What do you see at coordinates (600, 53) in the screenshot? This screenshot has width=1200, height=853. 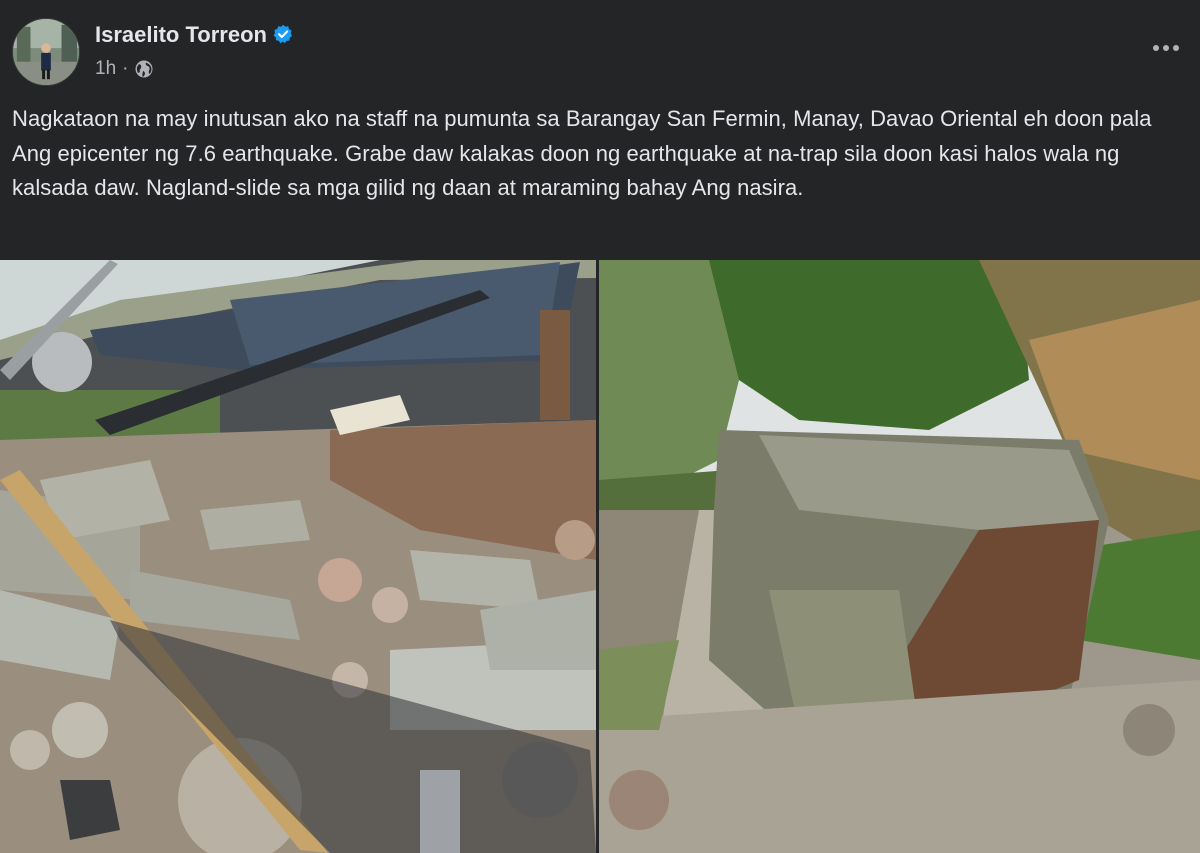 I see `post-header: Israelito Torreon 1h ·` at bounding box center [600, 53].